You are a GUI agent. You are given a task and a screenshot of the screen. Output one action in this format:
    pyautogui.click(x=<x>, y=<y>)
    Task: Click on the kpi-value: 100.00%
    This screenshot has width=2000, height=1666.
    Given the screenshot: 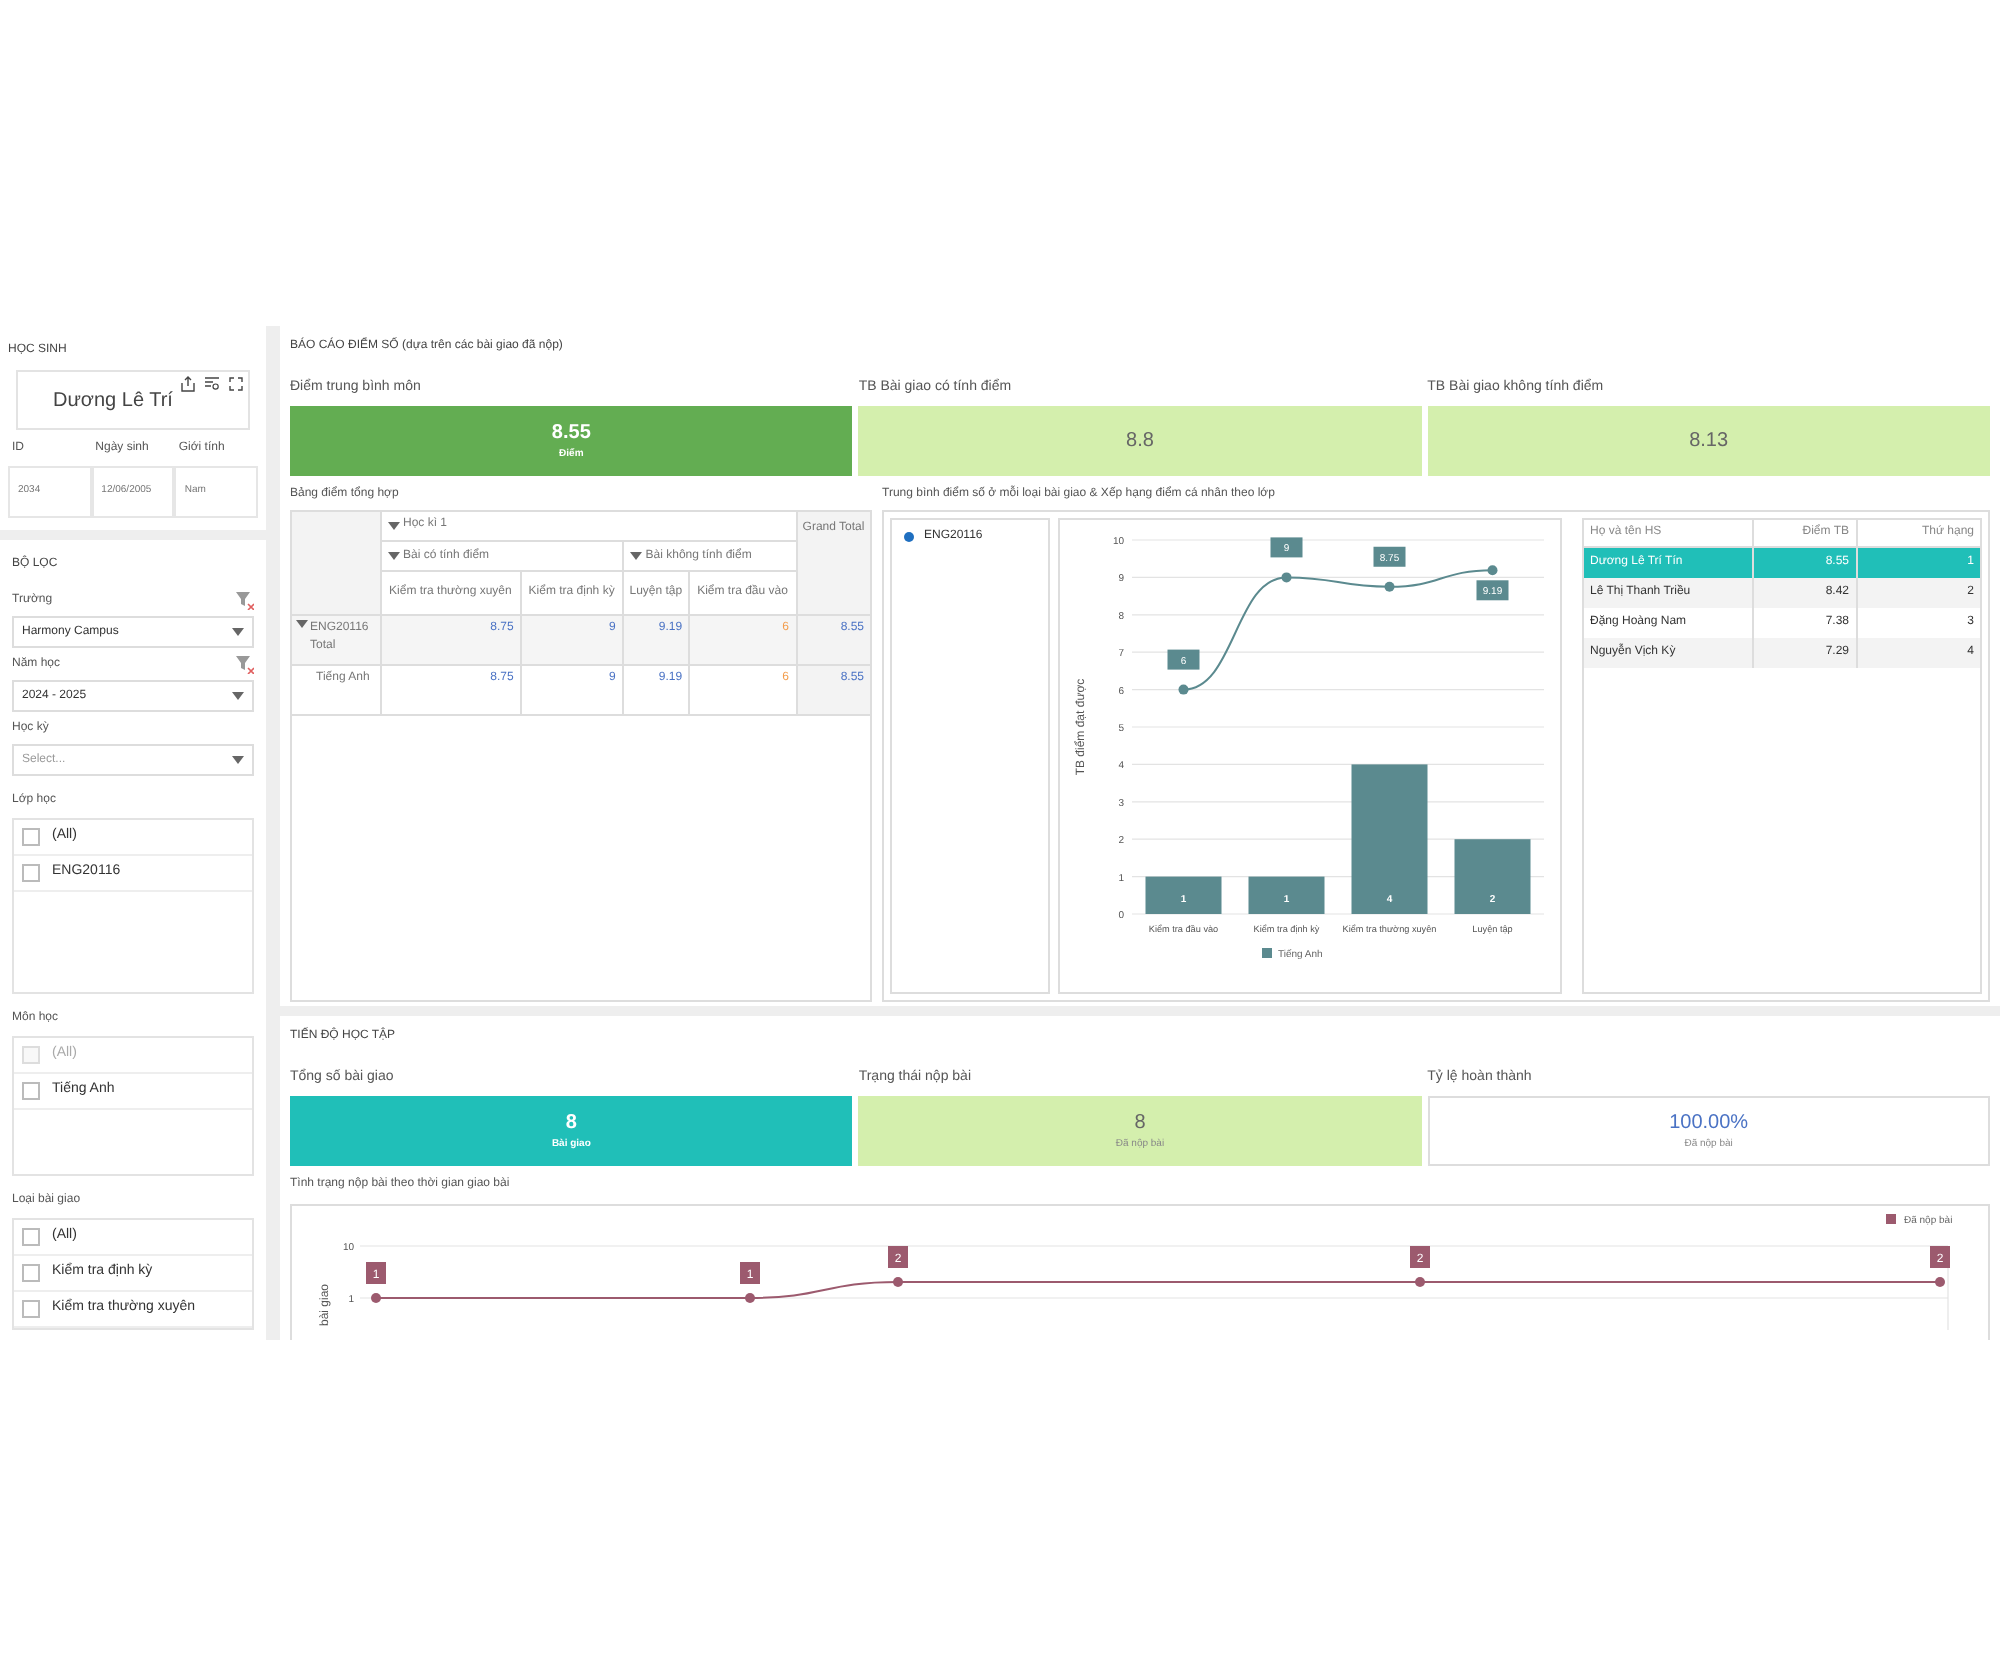 What is the action you would take?
    pyautogui.click(x=1709, y=1123)
    